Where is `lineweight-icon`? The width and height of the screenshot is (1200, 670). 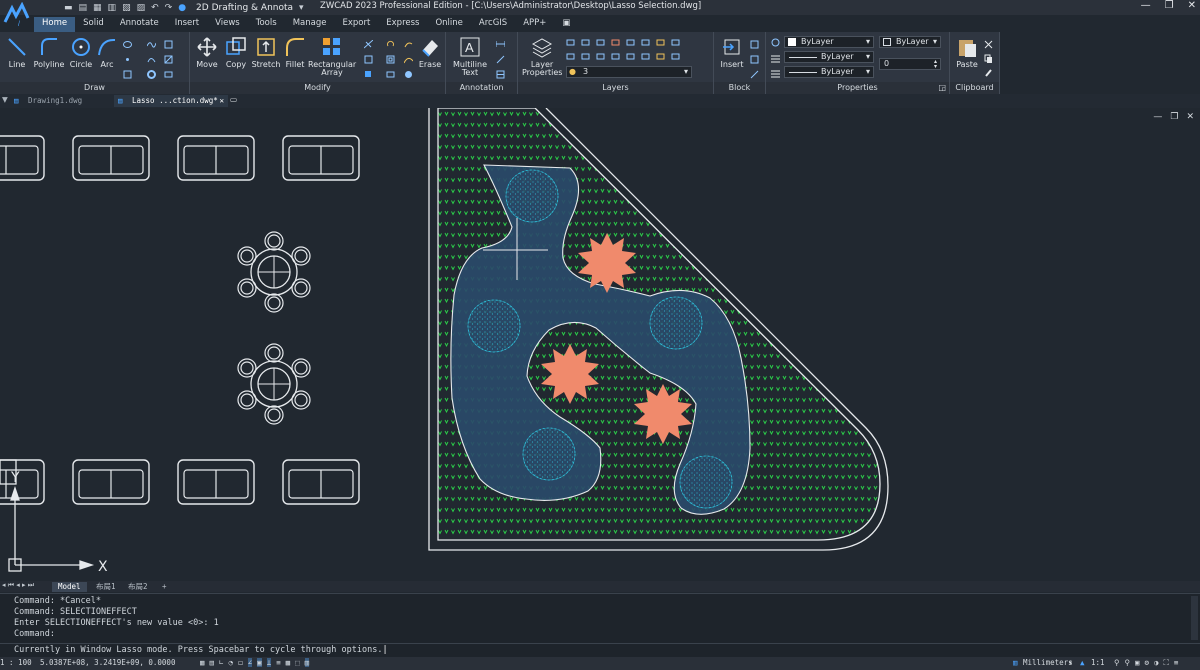 lineweight-icon is located at coordinates (775, 58).